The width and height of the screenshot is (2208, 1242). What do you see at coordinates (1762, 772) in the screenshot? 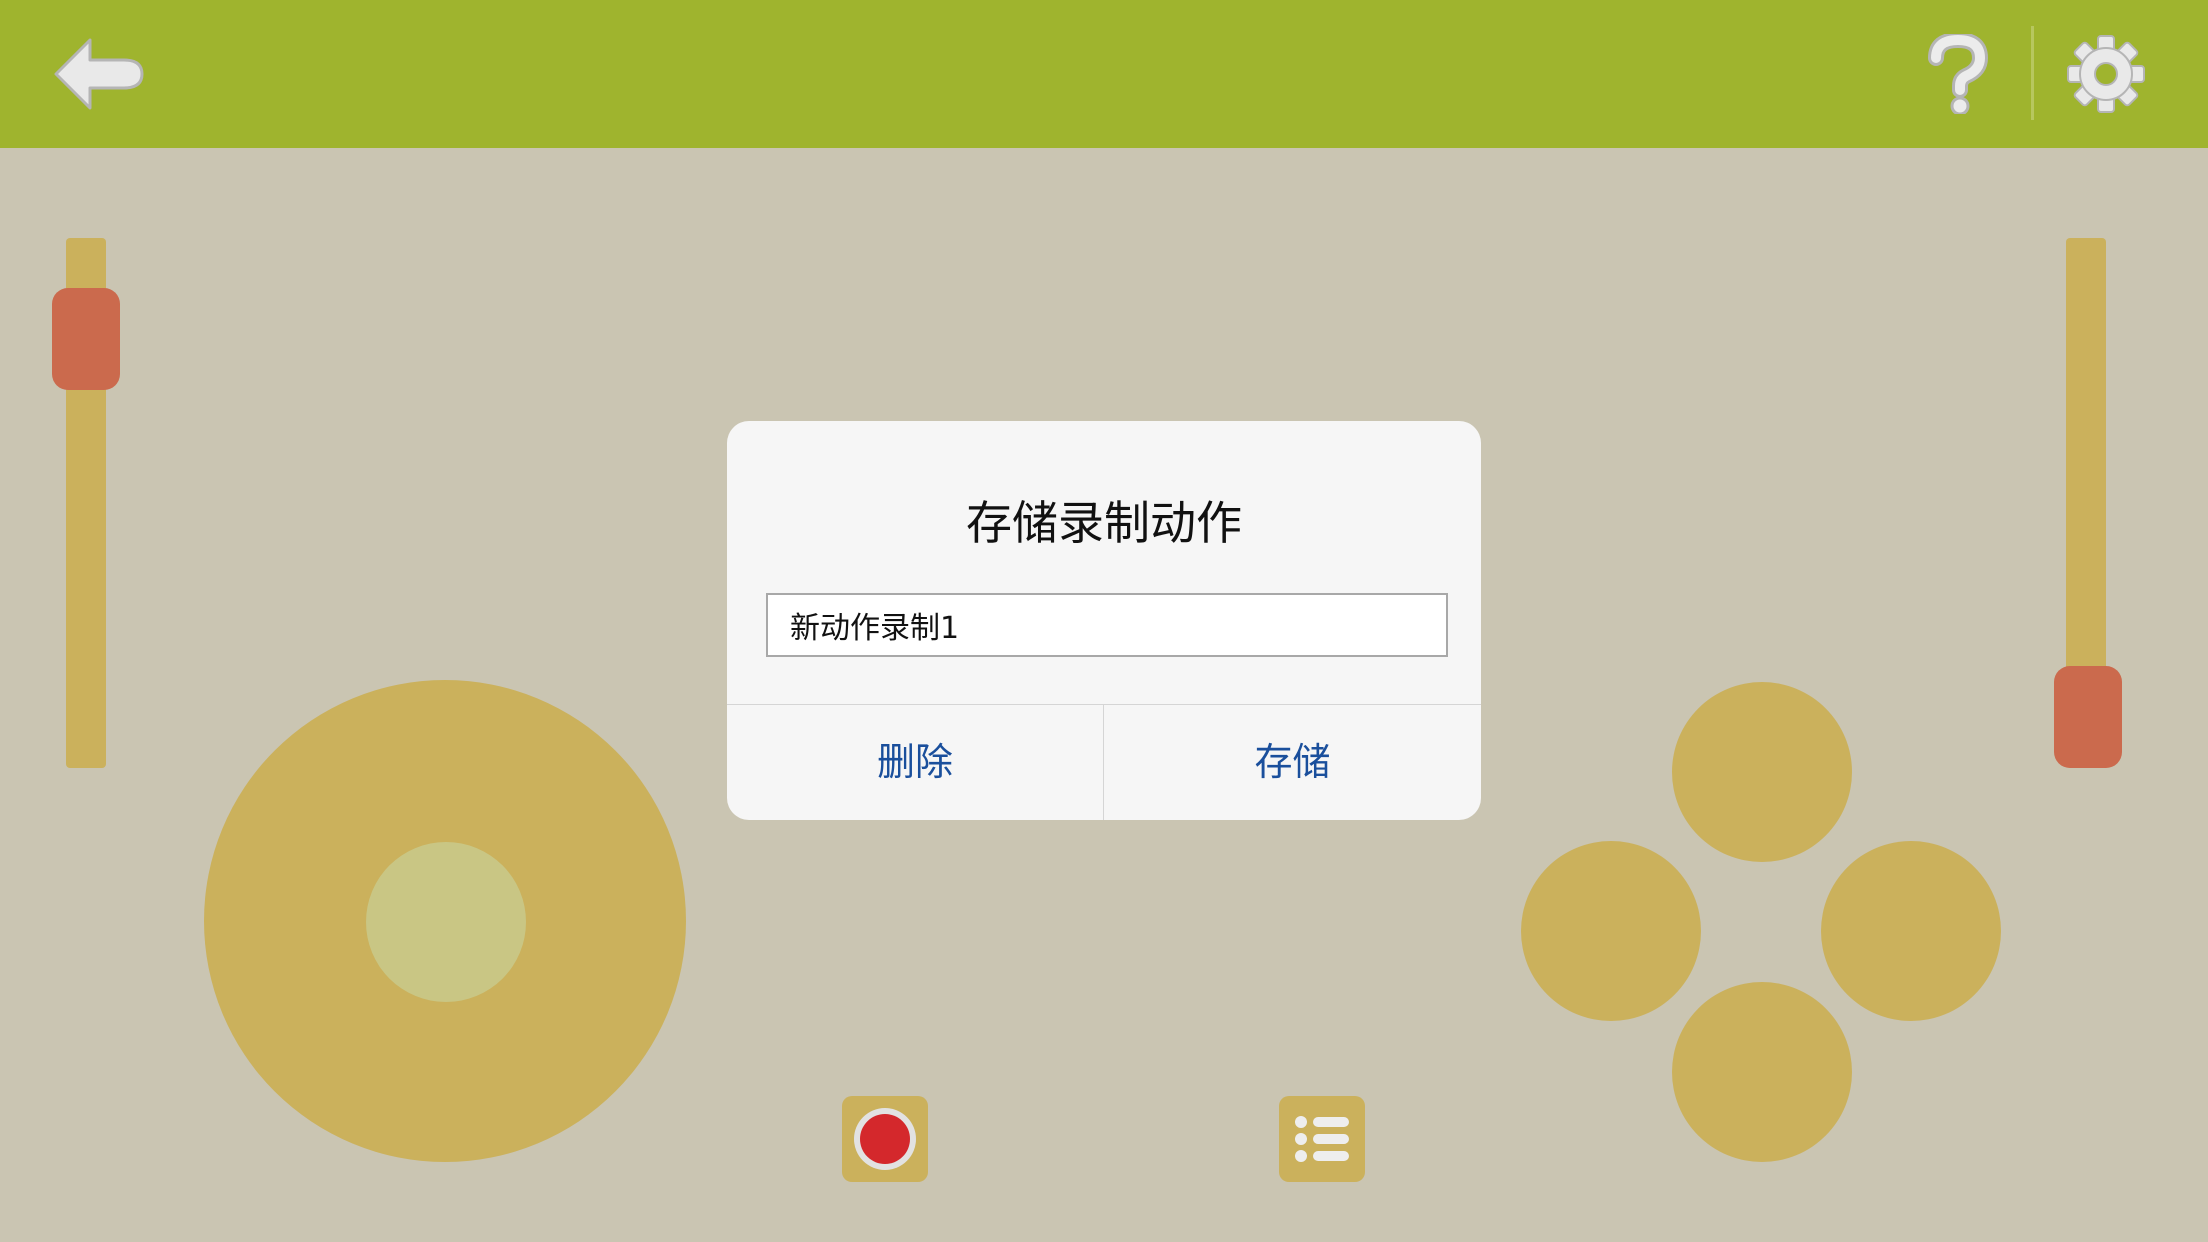
I see `action-button-up` at bounding box center [1762, 772].